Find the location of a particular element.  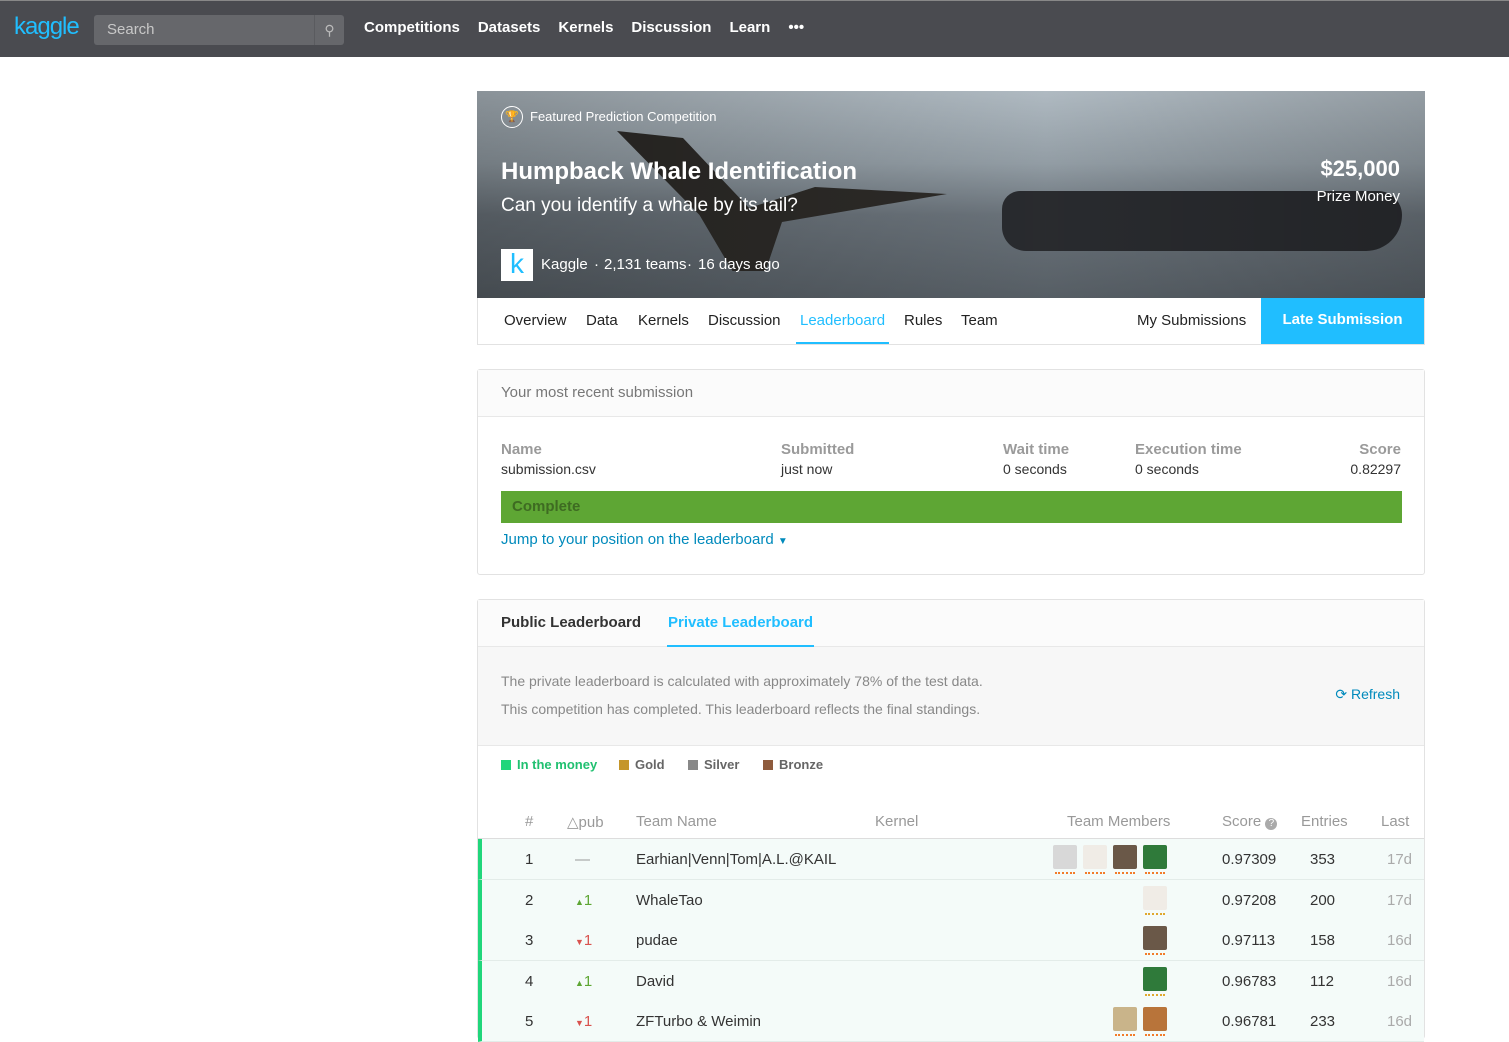

col-last: Last is located at coordinates (1395, 821).